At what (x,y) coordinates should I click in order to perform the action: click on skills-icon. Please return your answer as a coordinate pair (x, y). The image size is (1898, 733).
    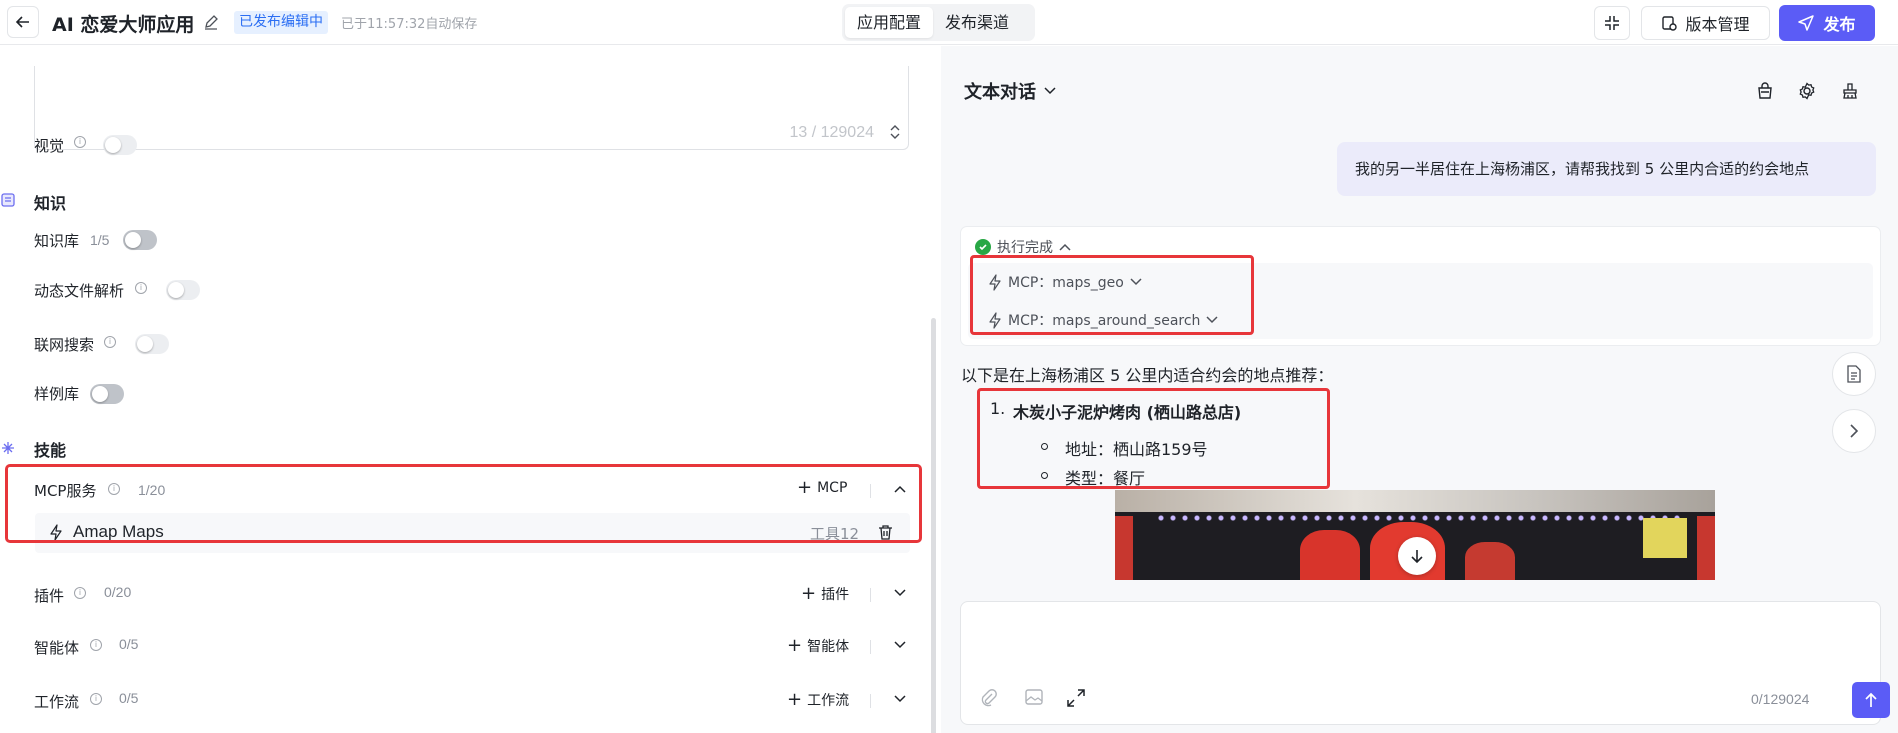
    Looking at the image, I should click on (8, 448).